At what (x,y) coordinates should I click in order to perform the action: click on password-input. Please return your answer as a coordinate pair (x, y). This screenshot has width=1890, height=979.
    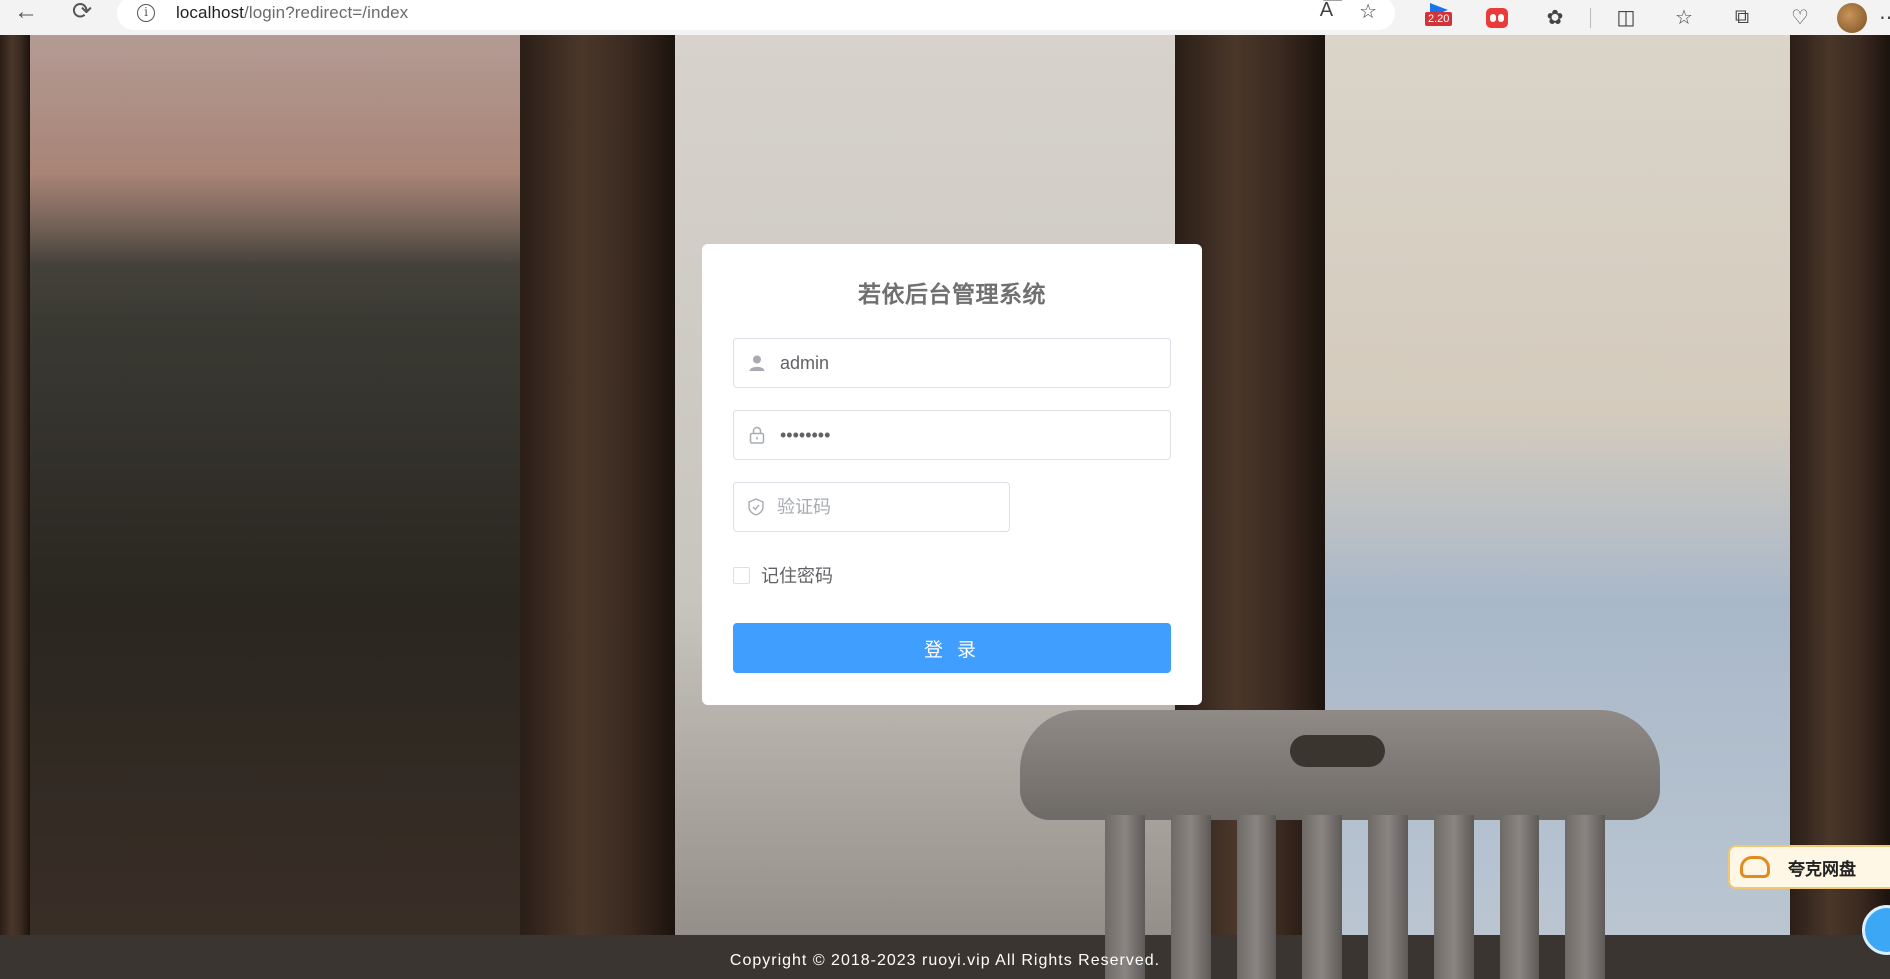
    Looking at the image, I should click on (975, 435).